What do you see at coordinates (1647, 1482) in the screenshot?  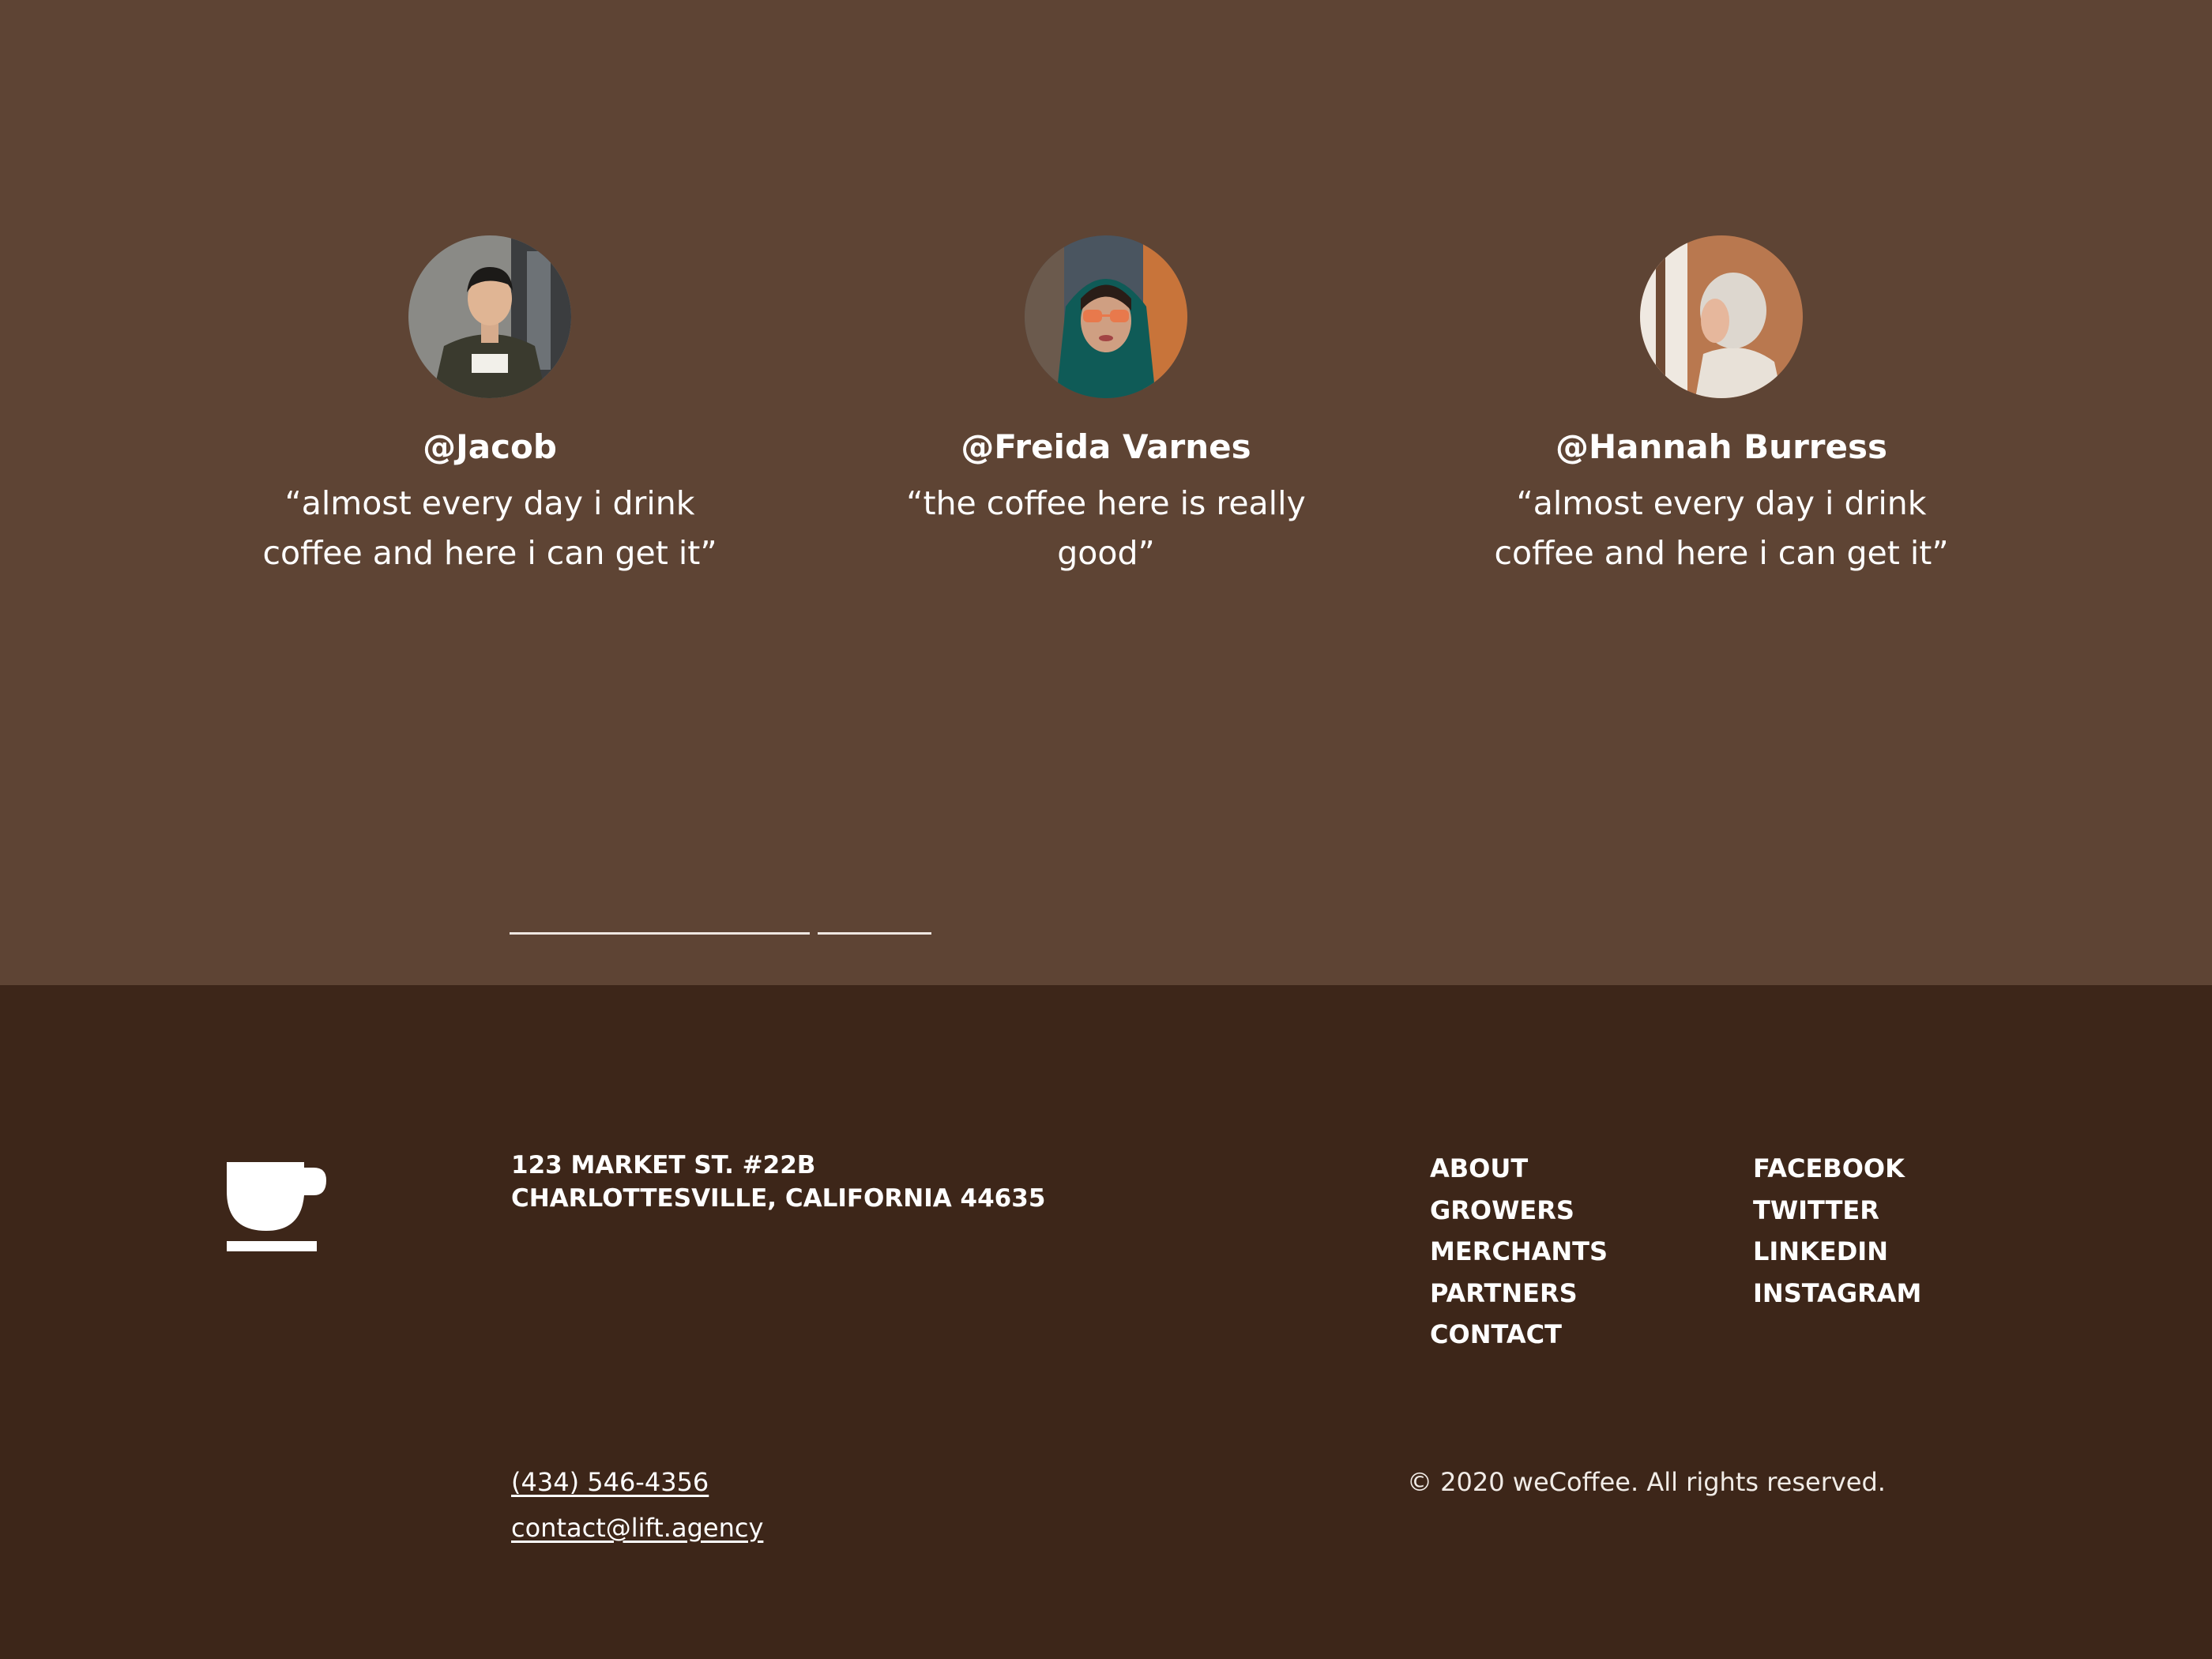 I see `copyright-text: © 2020 weCoffee. All rights reserved.` at bounding box center [1647, 1482].